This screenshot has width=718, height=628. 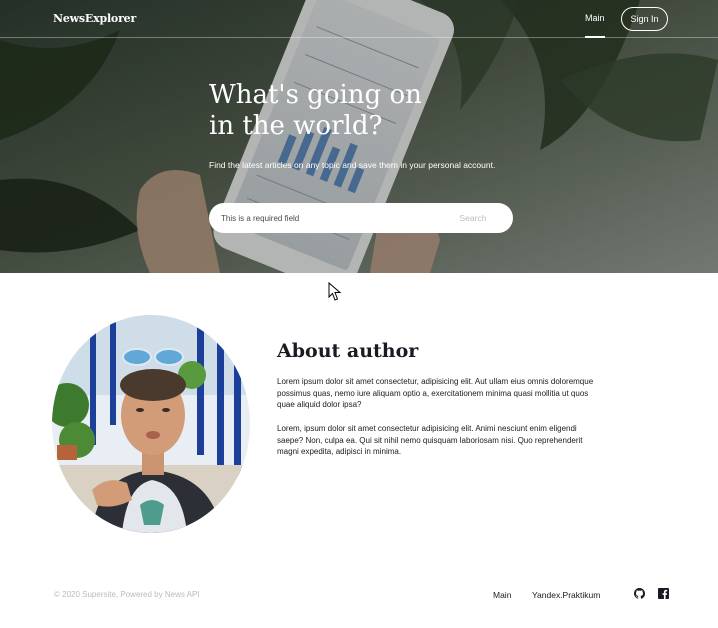 I want to click on author-avatar, so click(x=151, y=424).